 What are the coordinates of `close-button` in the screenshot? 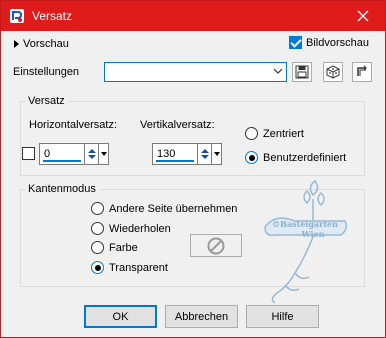 It's located at (362, 16).